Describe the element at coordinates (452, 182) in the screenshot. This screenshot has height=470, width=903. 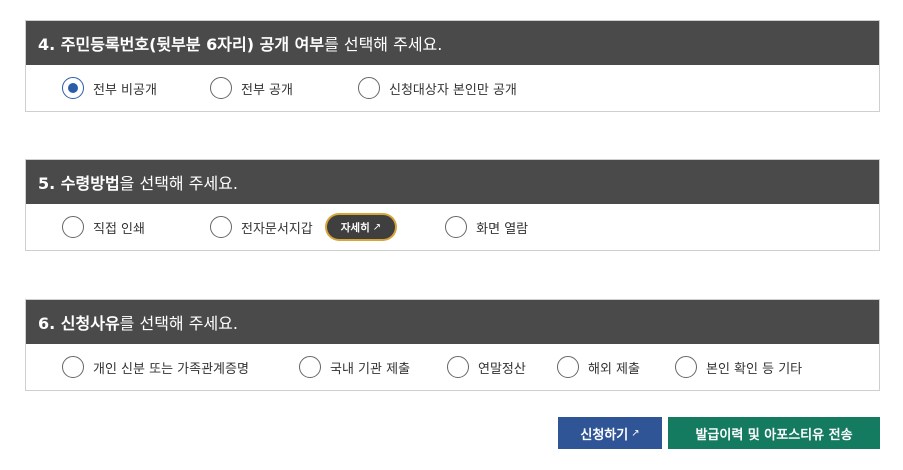
I see `section-receipt-method-header: 5. 수령방법 을 선택해 주세요.` at that location.